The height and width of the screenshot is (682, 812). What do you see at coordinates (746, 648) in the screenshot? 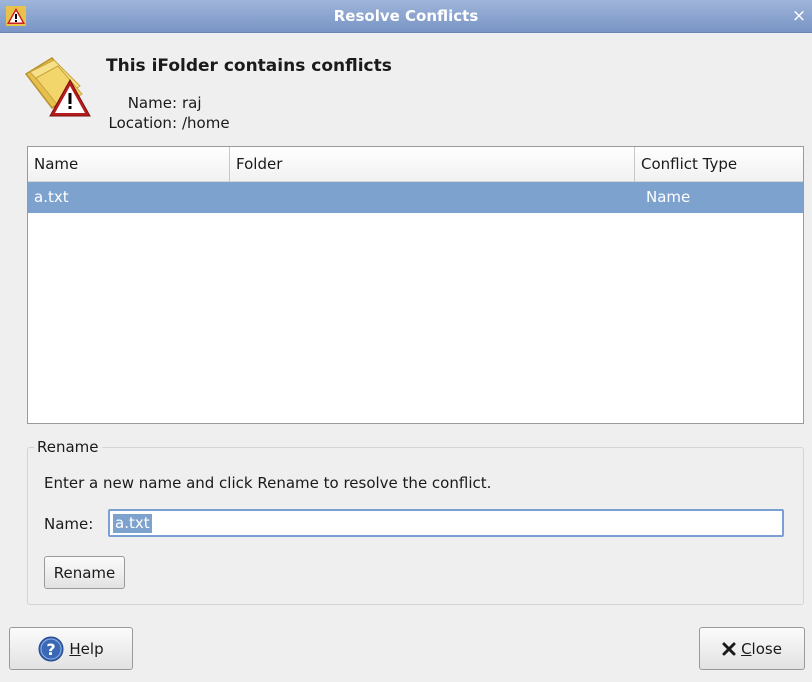
I see `close-mnemonic: C` at bounding box center [746, 648].